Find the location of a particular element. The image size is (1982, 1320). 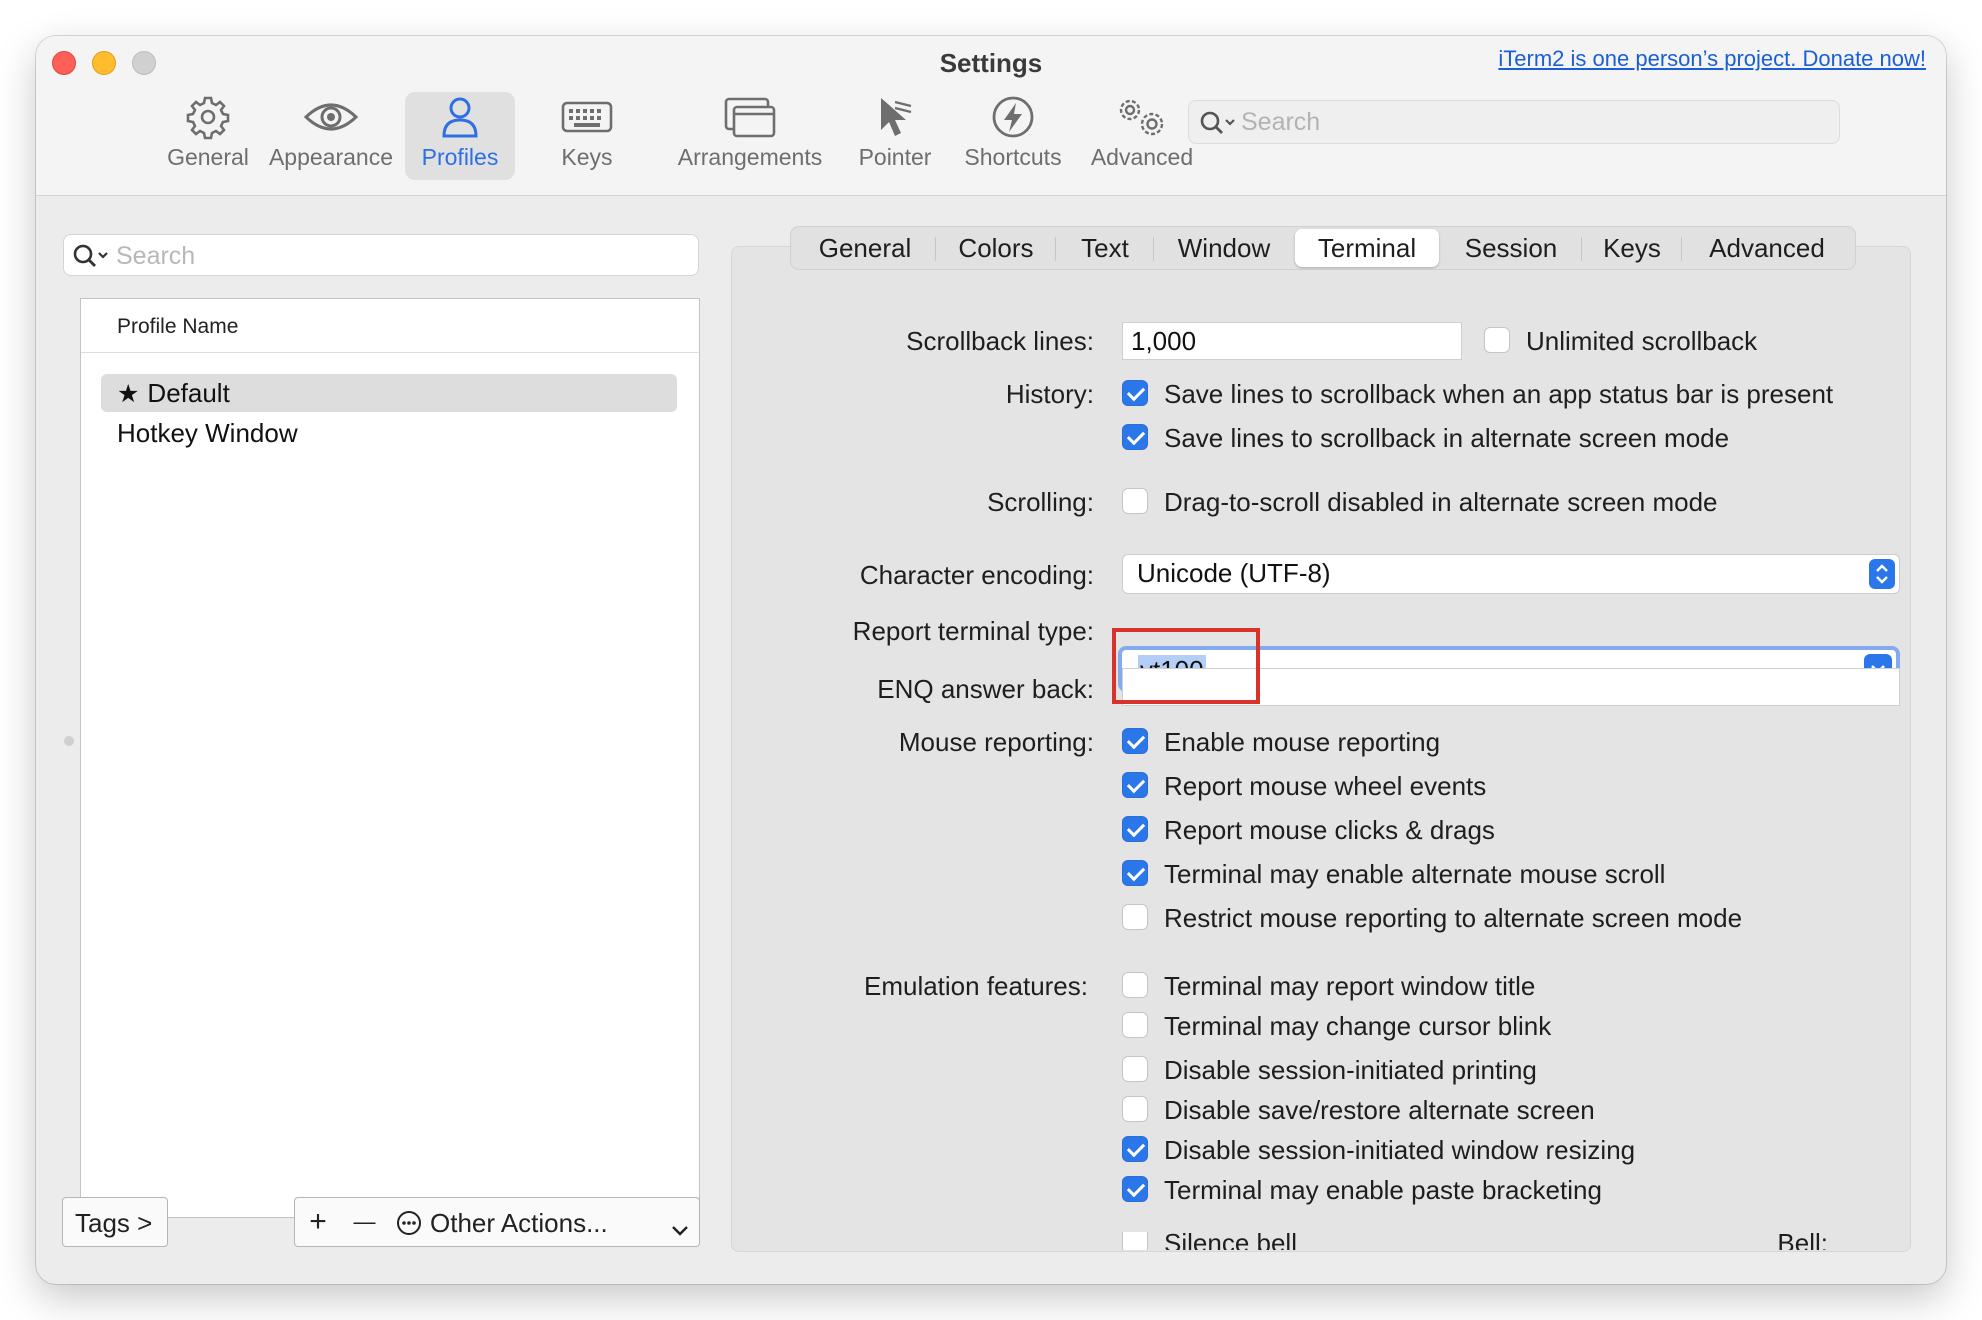

change-cursor-blink-label: Terminal may change cursor blink is located at coordinates (1358, 1026).